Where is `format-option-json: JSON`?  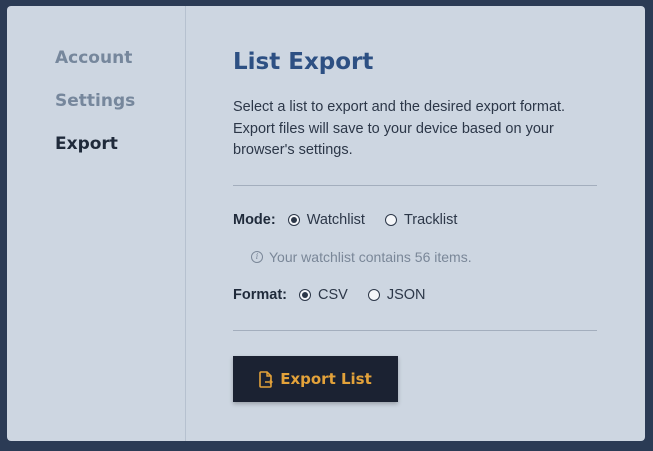 format-option-json: JSON is located at coordinates (396, 295).